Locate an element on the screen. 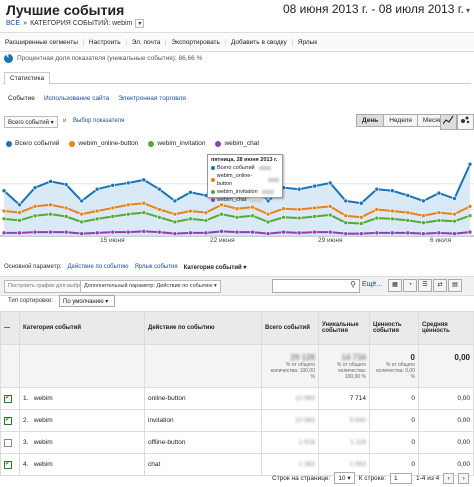 This screenshot has height=487, width=474. dimension-event-category: Категория событий ▾ is located at coordinates (215, 267).